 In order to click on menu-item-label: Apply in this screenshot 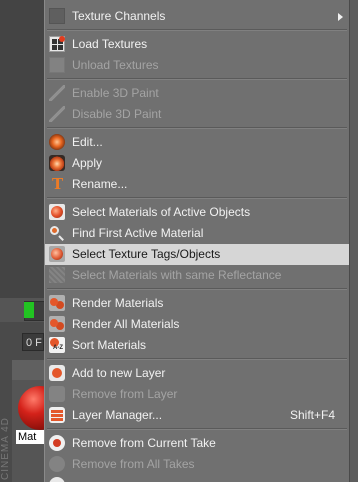, I will do `click(87, 163)`.